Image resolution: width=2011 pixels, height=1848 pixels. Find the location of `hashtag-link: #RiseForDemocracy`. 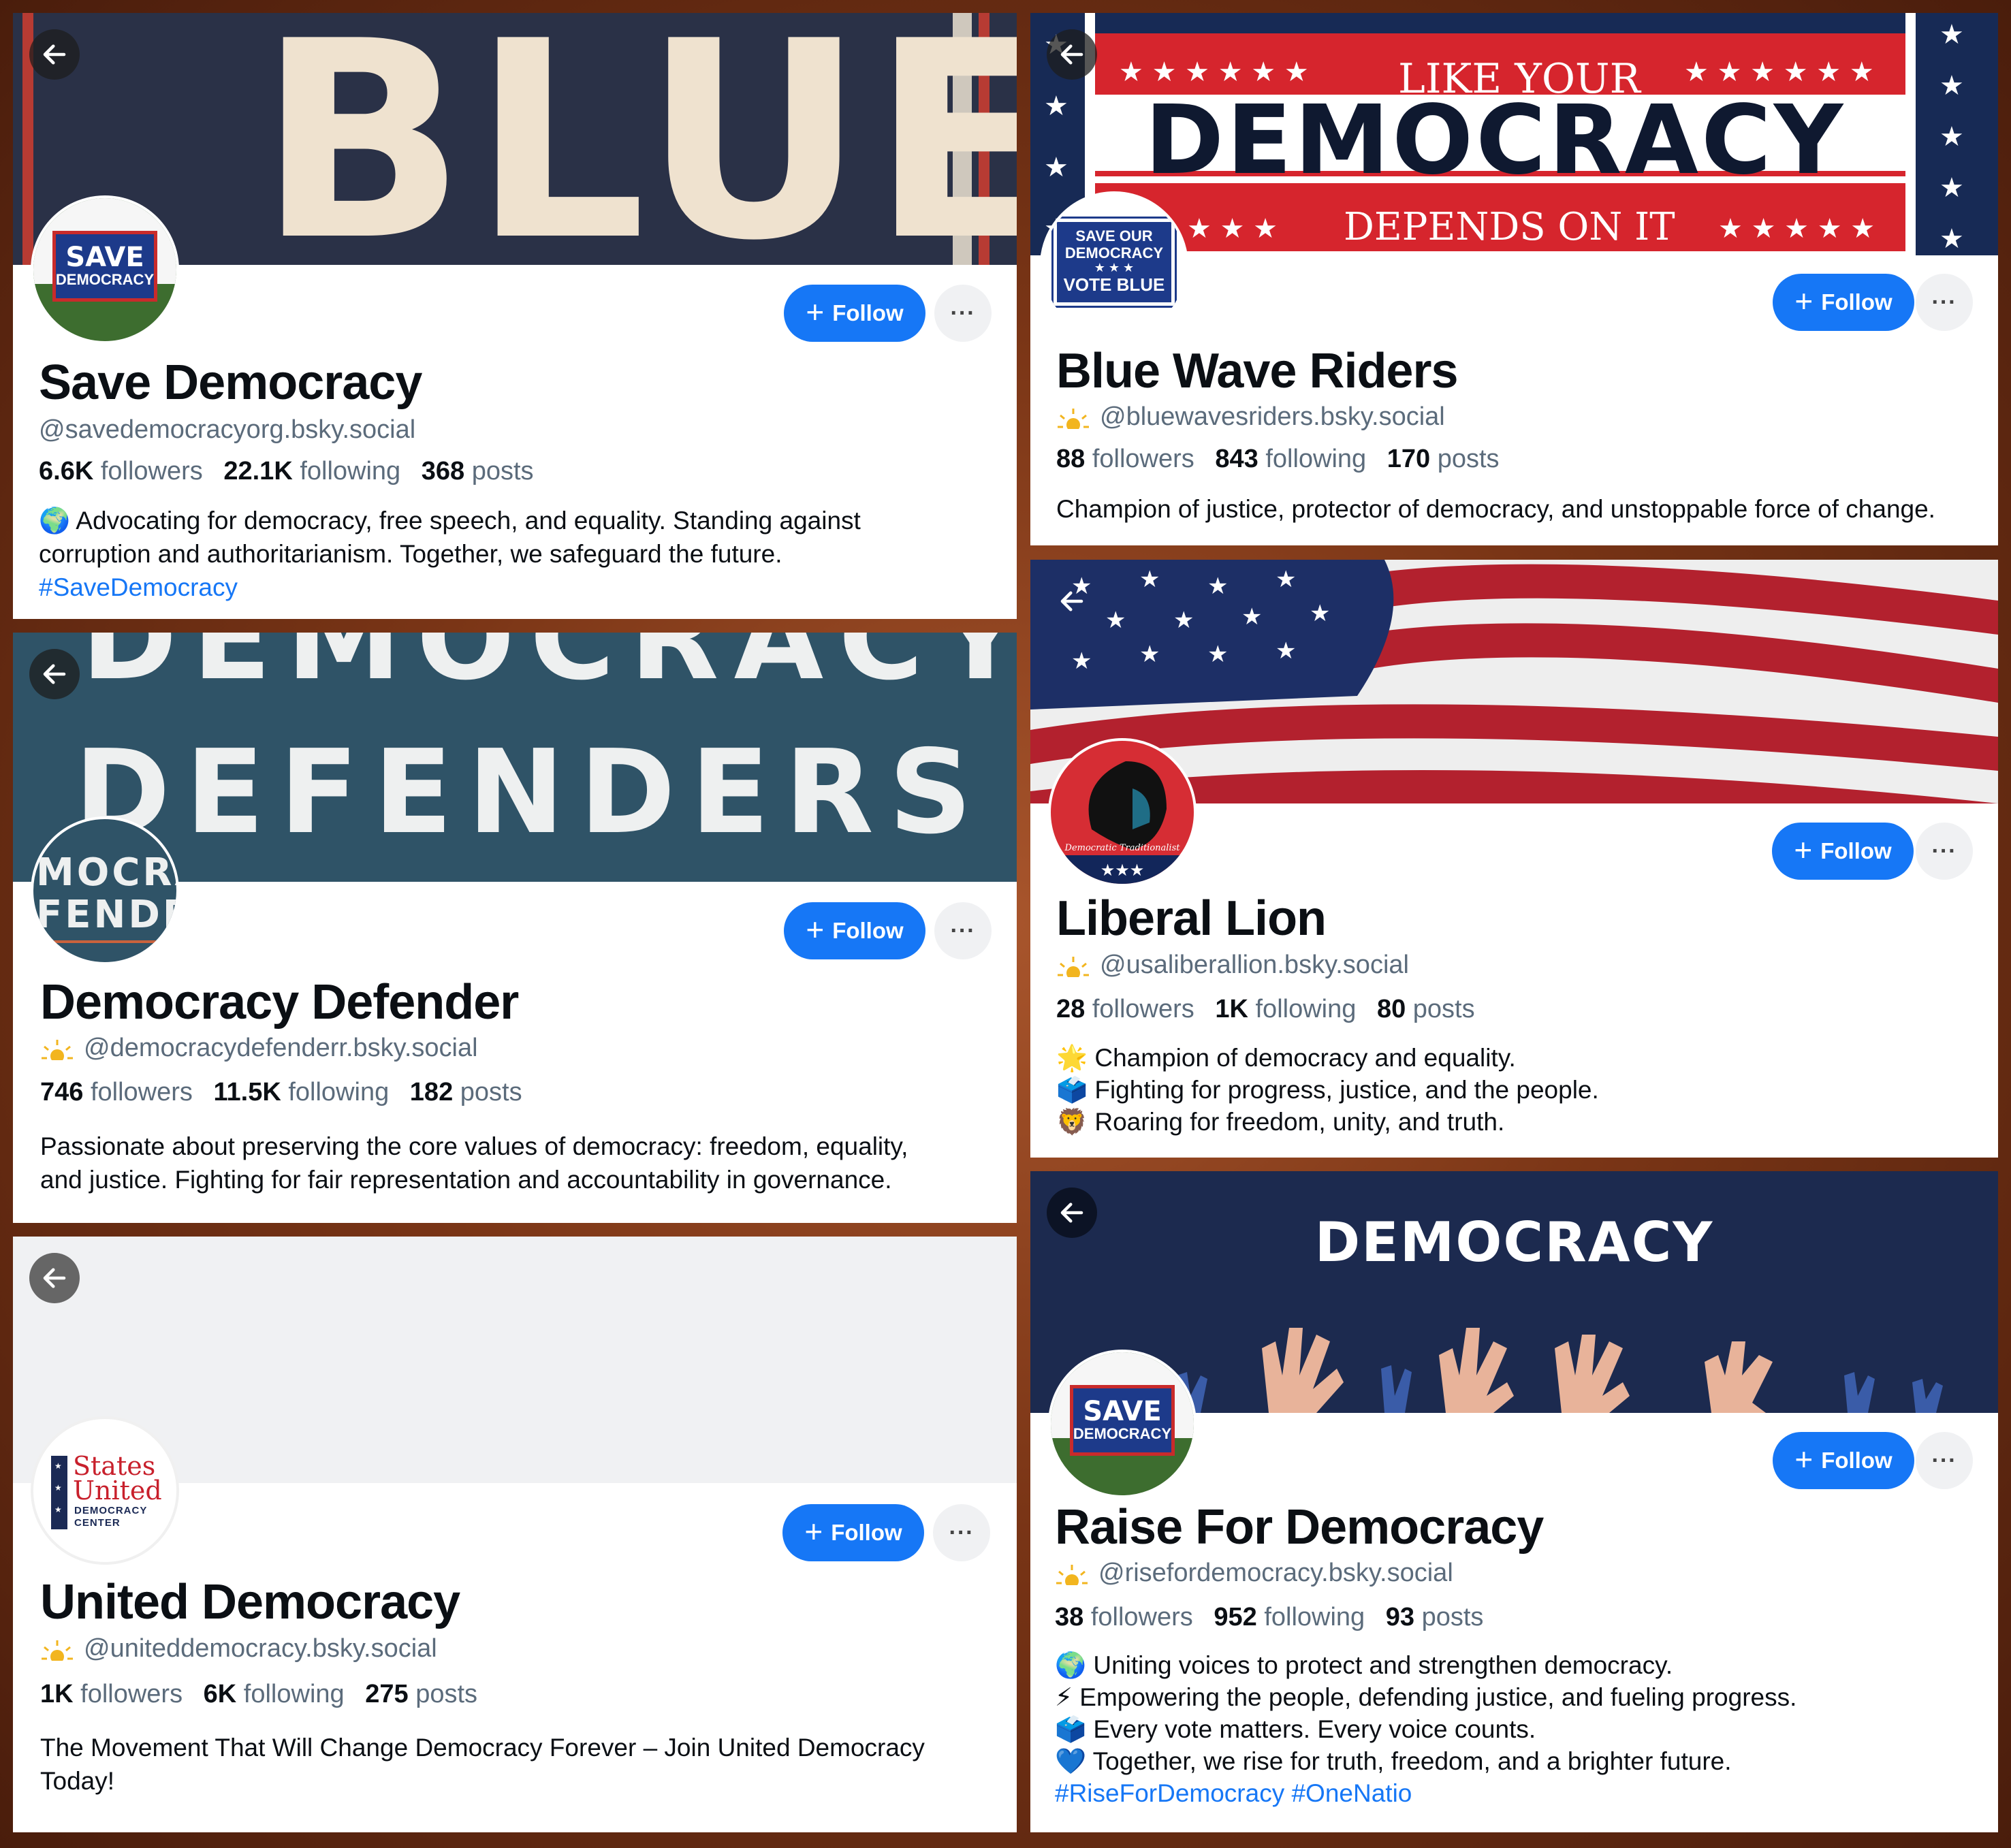

hashtag-link: #RiseForDemocracy is located at coordinates (1170, 1793).